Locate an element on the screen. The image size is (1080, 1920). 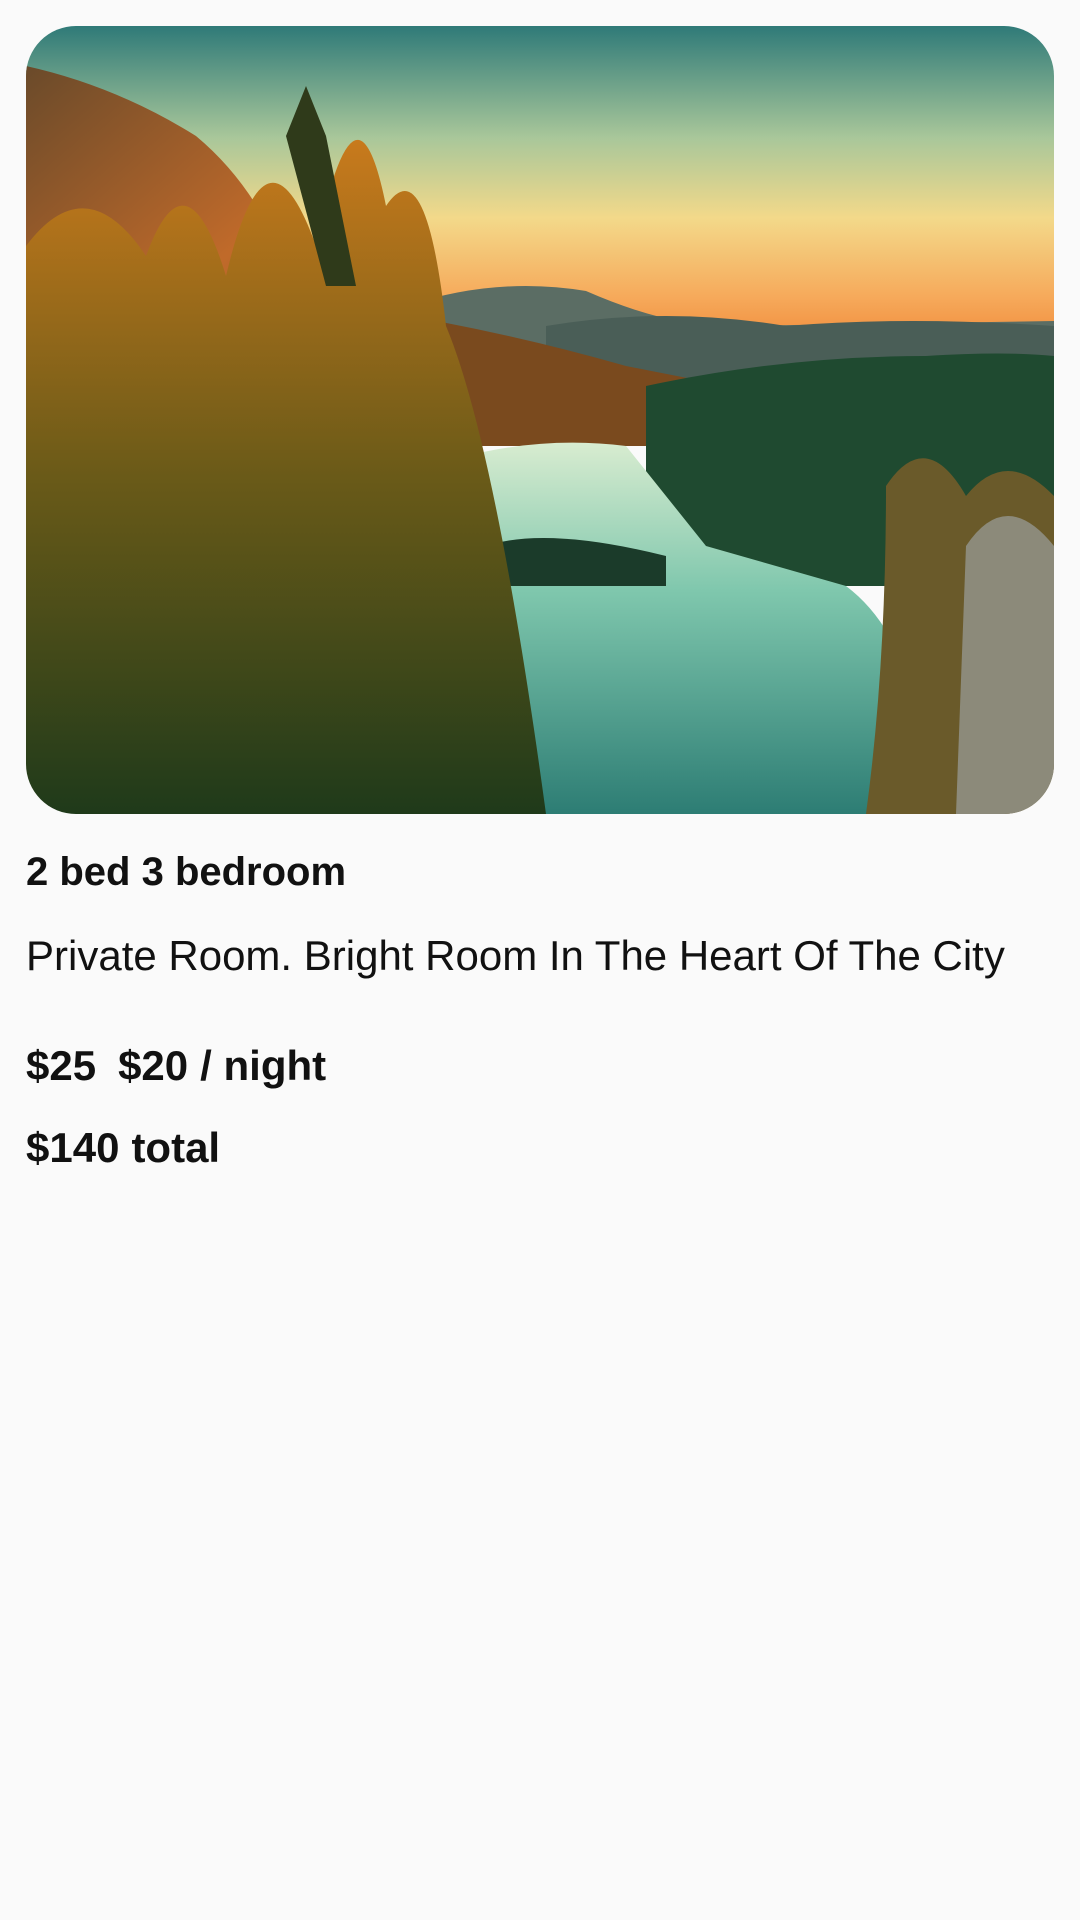
price-value: $20 is located at coordinates (153, 1065).